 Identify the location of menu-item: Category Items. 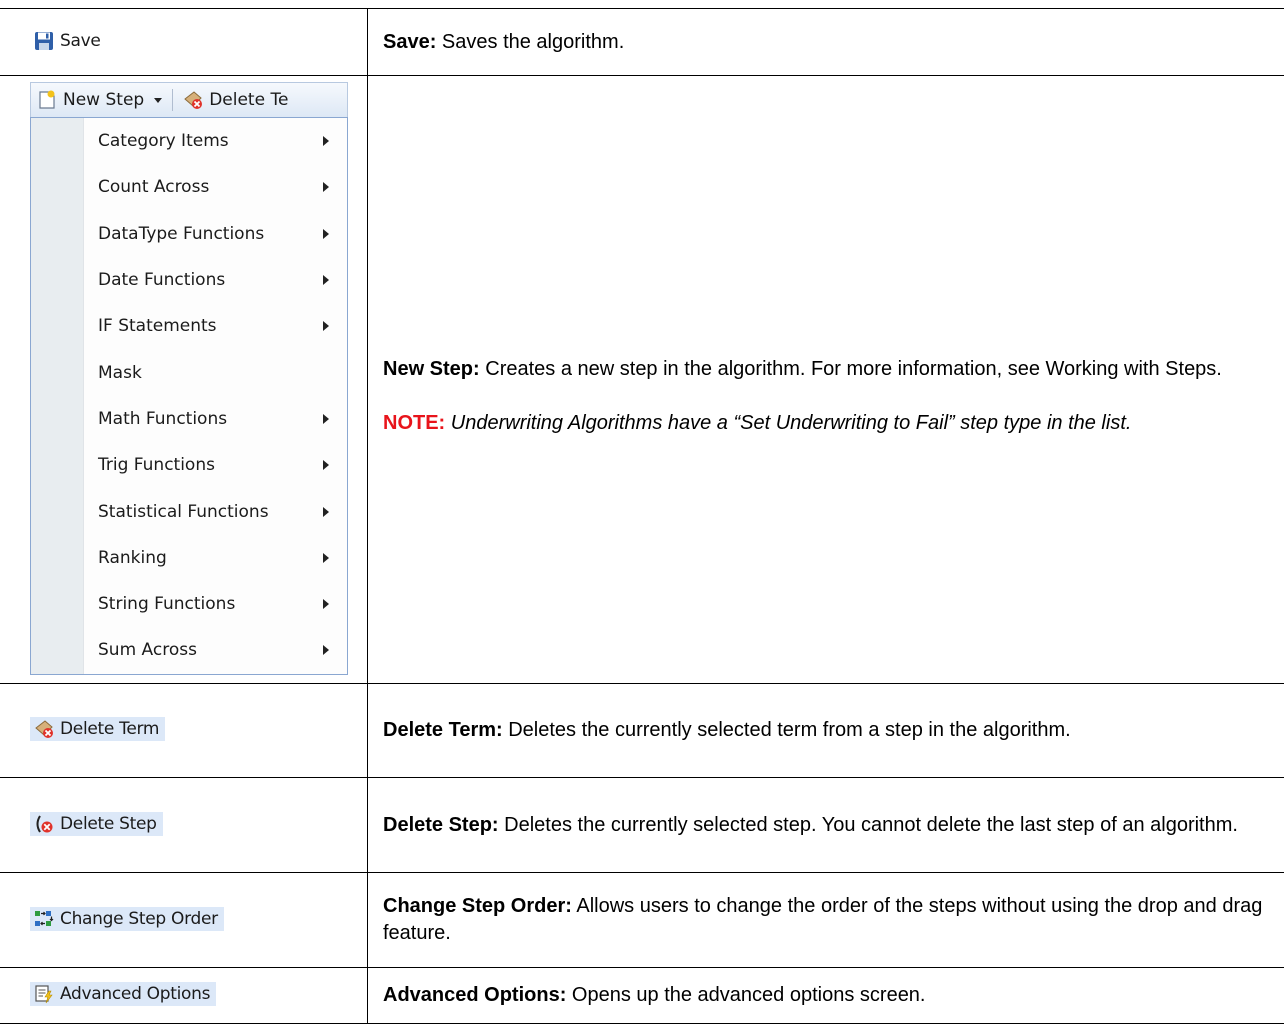
(189, 141).